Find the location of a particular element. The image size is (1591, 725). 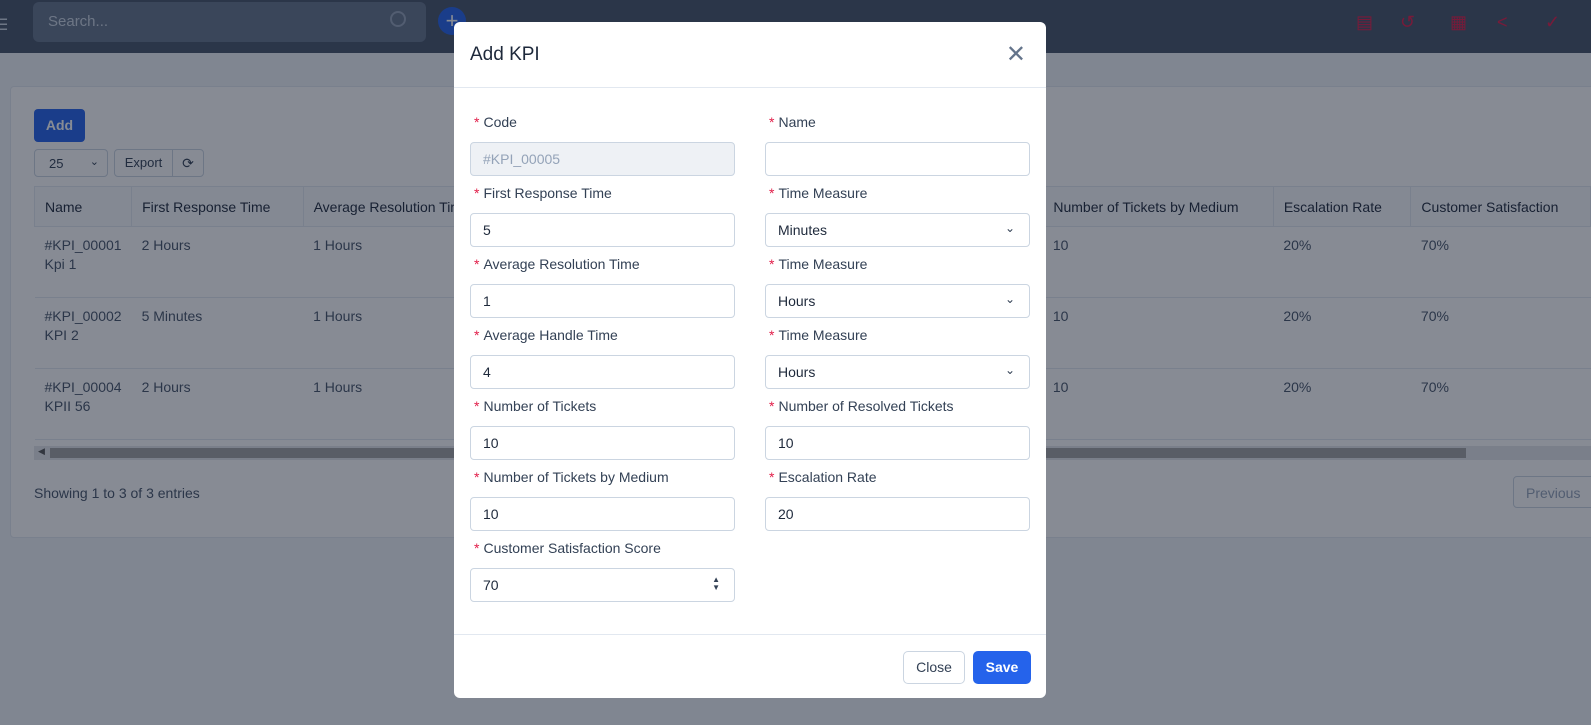

time-measure-first-response-select: Minutes ⌄ is located at coordinates (897, 230).